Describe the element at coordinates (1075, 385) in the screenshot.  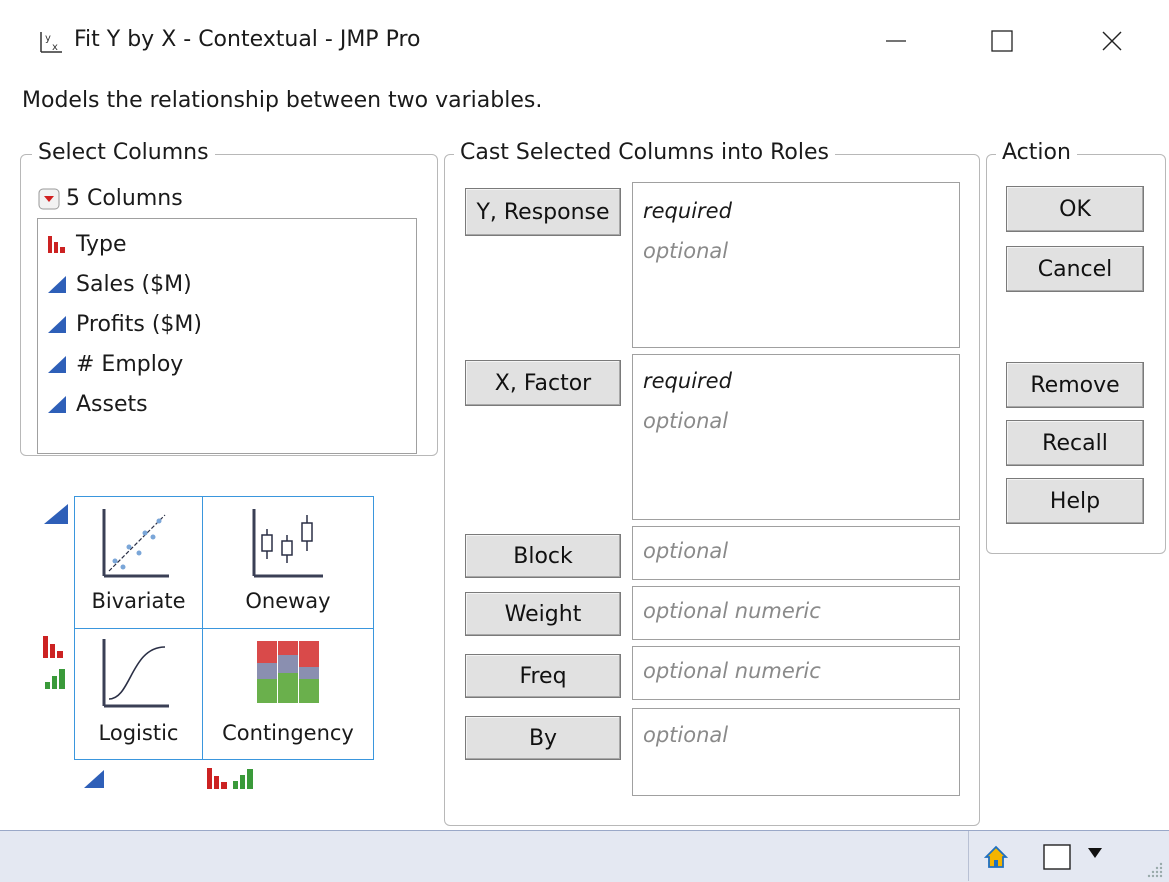
I see `remove-button: Remove` at that location.